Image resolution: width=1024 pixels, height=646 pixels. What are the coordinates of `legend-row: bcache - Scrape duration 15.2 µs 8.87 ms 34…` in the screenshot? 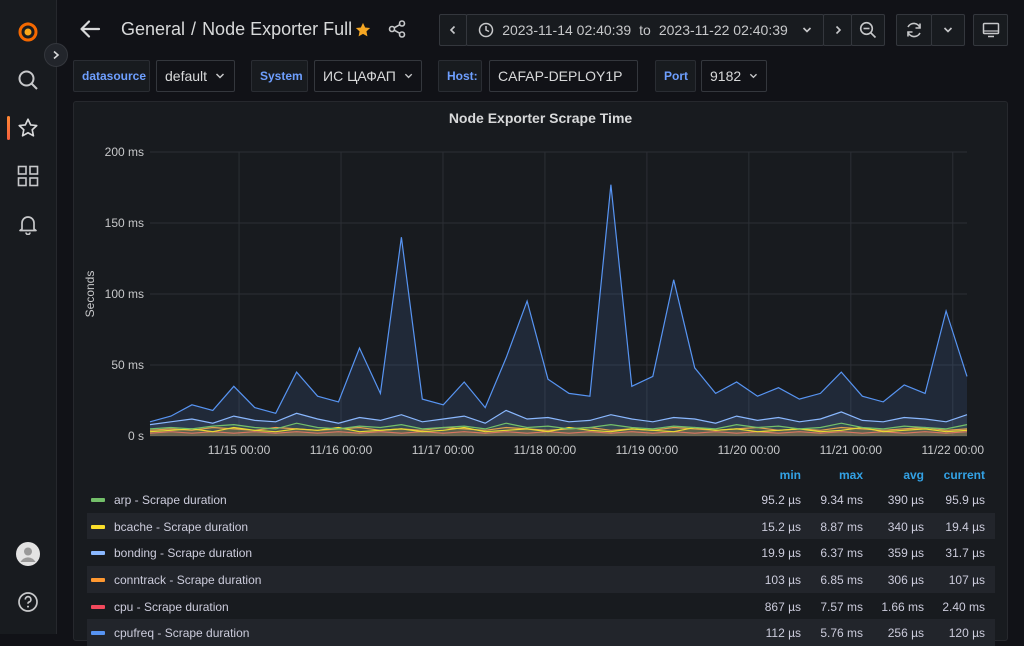 It's located at (541, 526).